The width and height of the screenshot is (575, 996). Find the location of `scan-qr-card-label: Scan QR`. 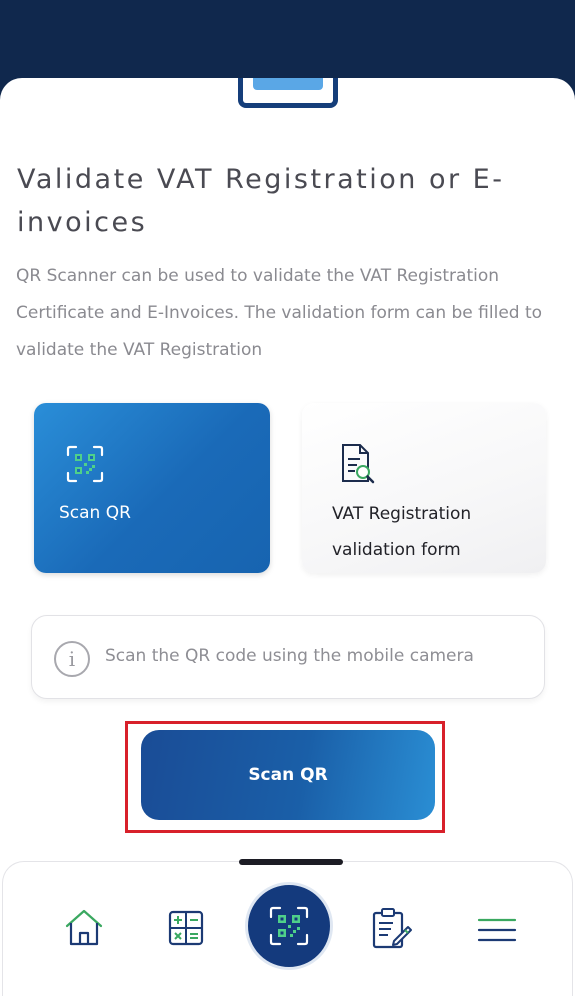

scan-qr-card-label: Scan QR is located at coordinates (95, 513).